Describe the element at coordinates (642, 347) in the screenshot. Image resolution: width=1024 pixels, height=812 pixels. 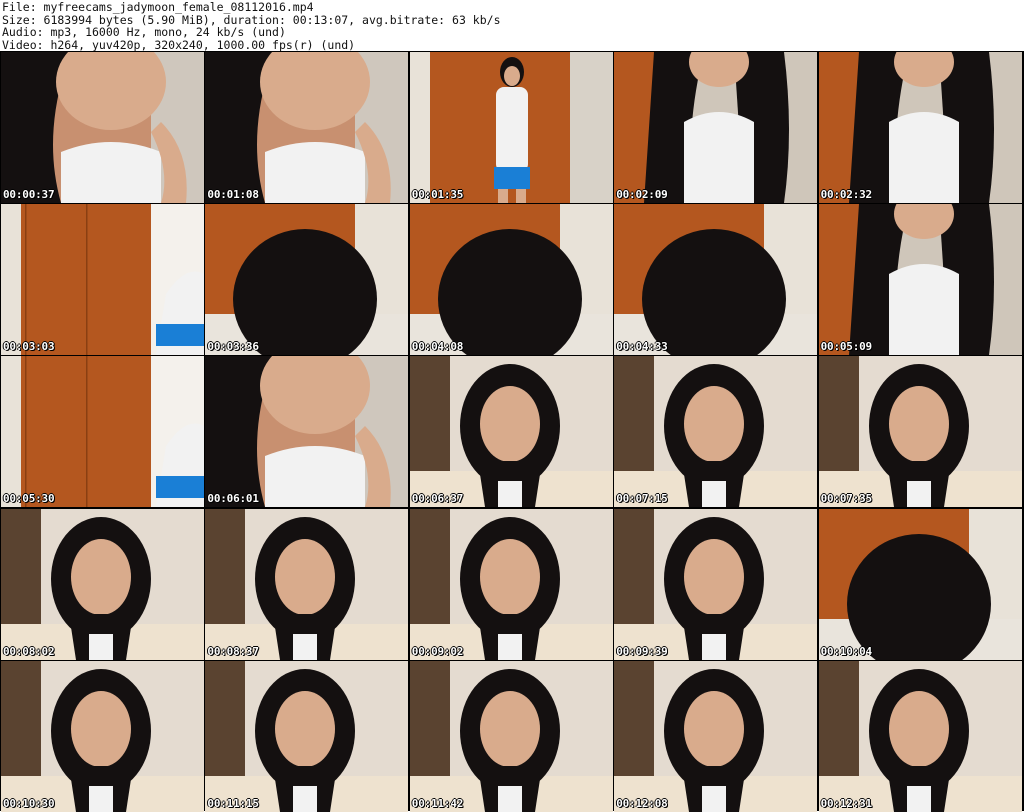
I see `thumbnail-timestamp: 00:04:33` at that location.